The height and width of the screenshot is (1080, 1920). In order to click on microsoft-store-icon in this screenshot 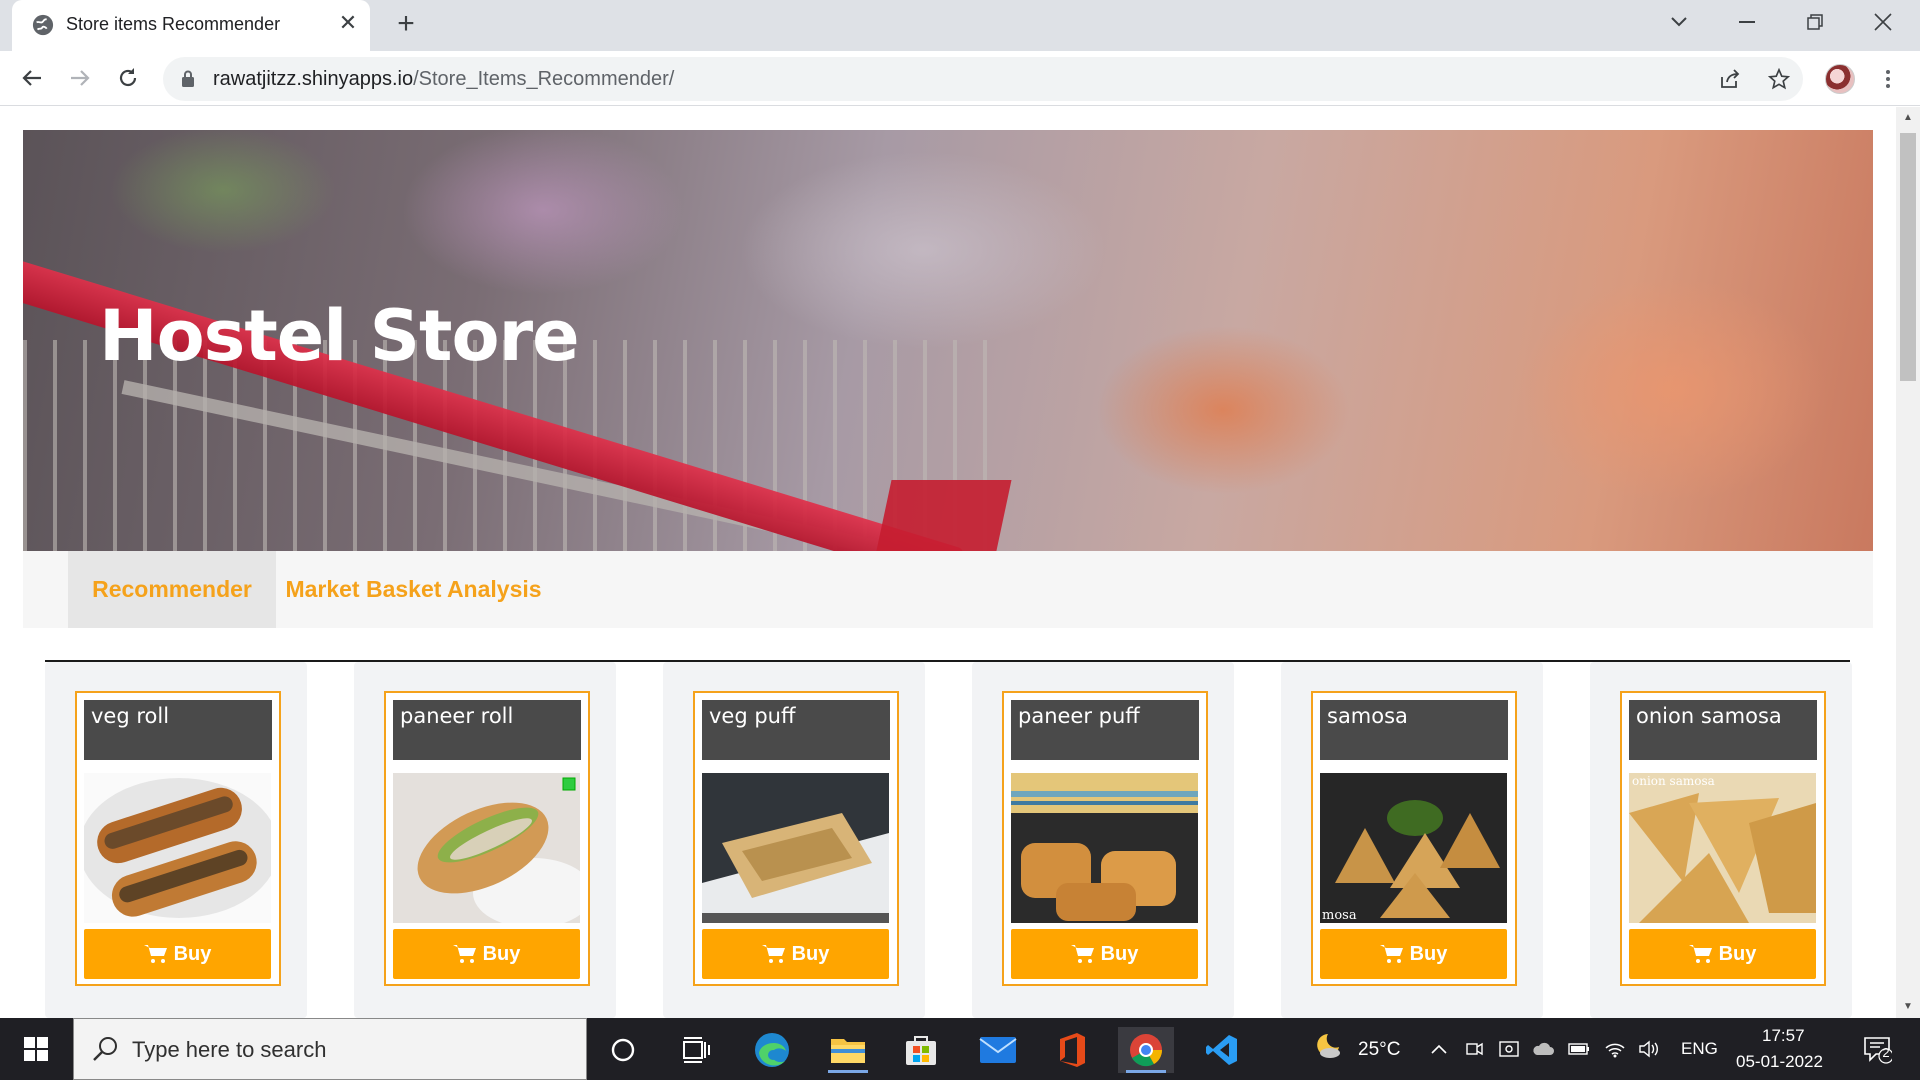, I will do `click(921, 1050)`.